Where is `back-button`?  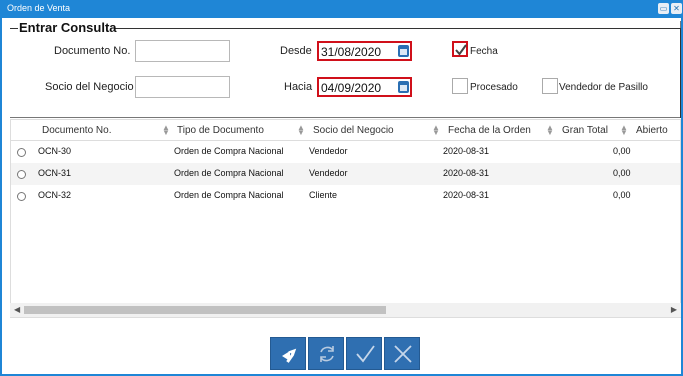
back-button is located at coordinates (288, 353).